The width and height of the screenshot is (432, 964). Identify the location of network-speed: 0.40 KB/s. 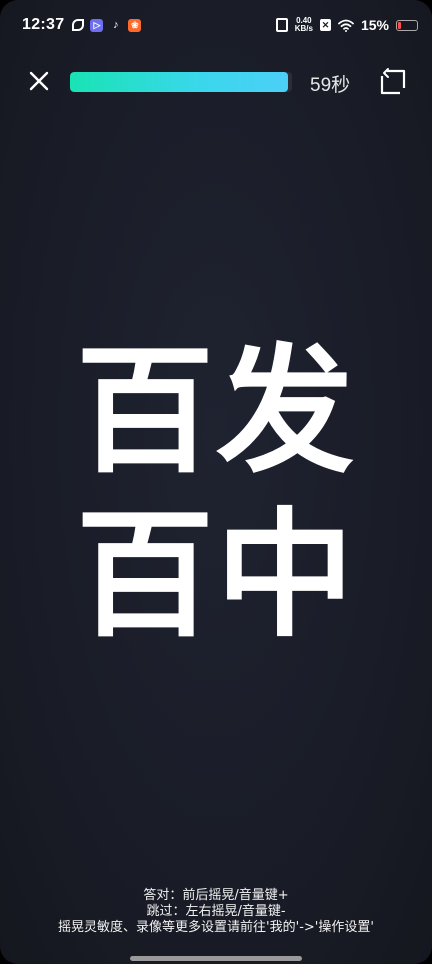
(304, 25).